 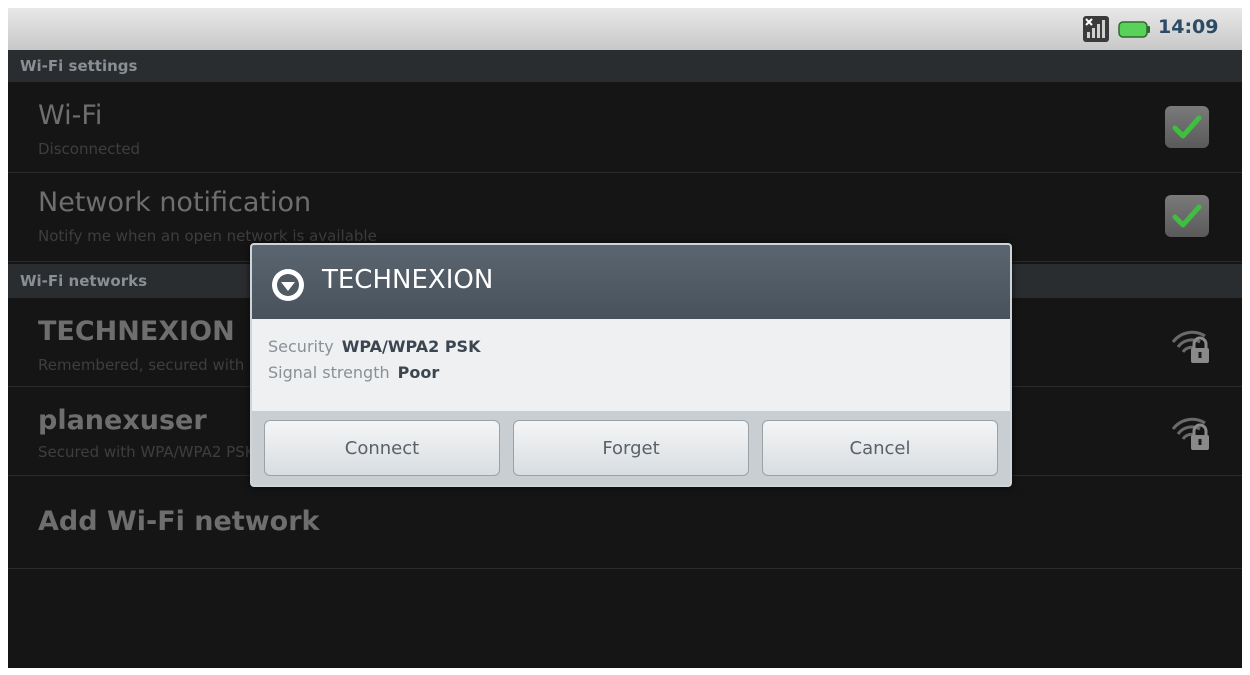 What do you see at coordinates (625, 127) in the screenshot?
I see `wifi-toggle-row: Wi-Fi Disconnected` at bounding box center [625, 127].